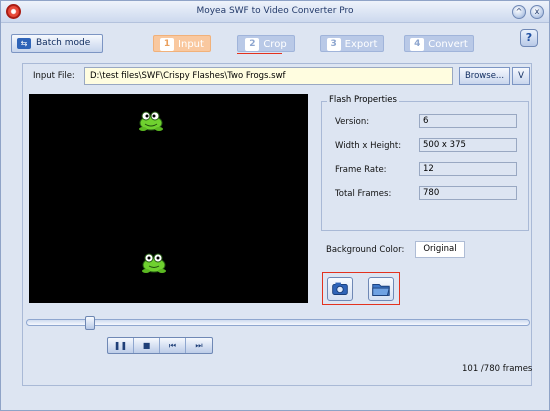  What do you see at coordinates (365, 250) in the screenshot?
I see `background-color-label: Background Color:` at bounding box center [365, 250].